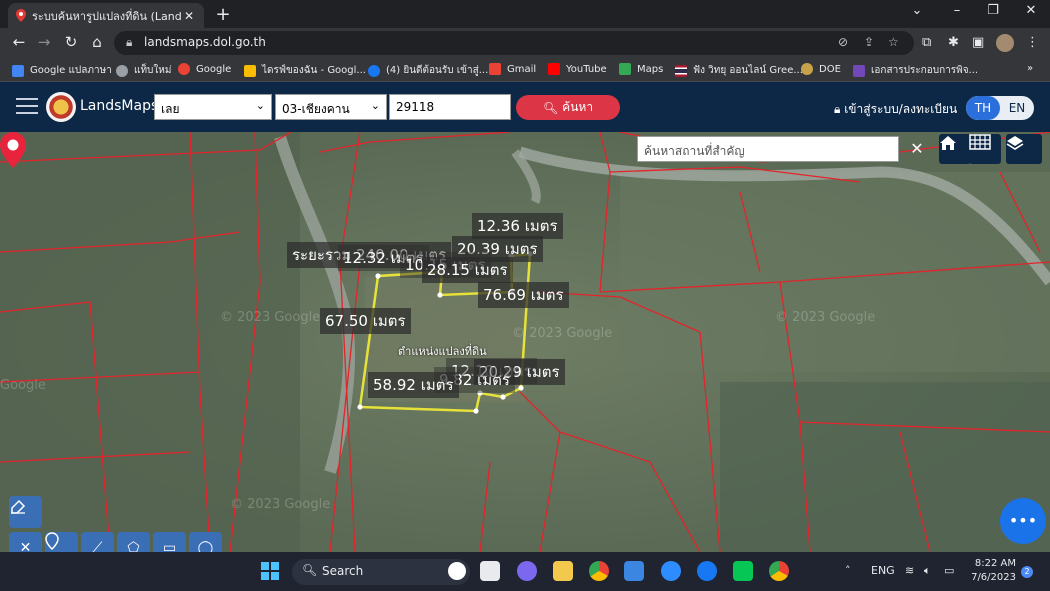 The image size is (1050, 591). Describe the element at coordinates (641, 69) in the screenshot. I see `bookmark-item: Maps` at that location.